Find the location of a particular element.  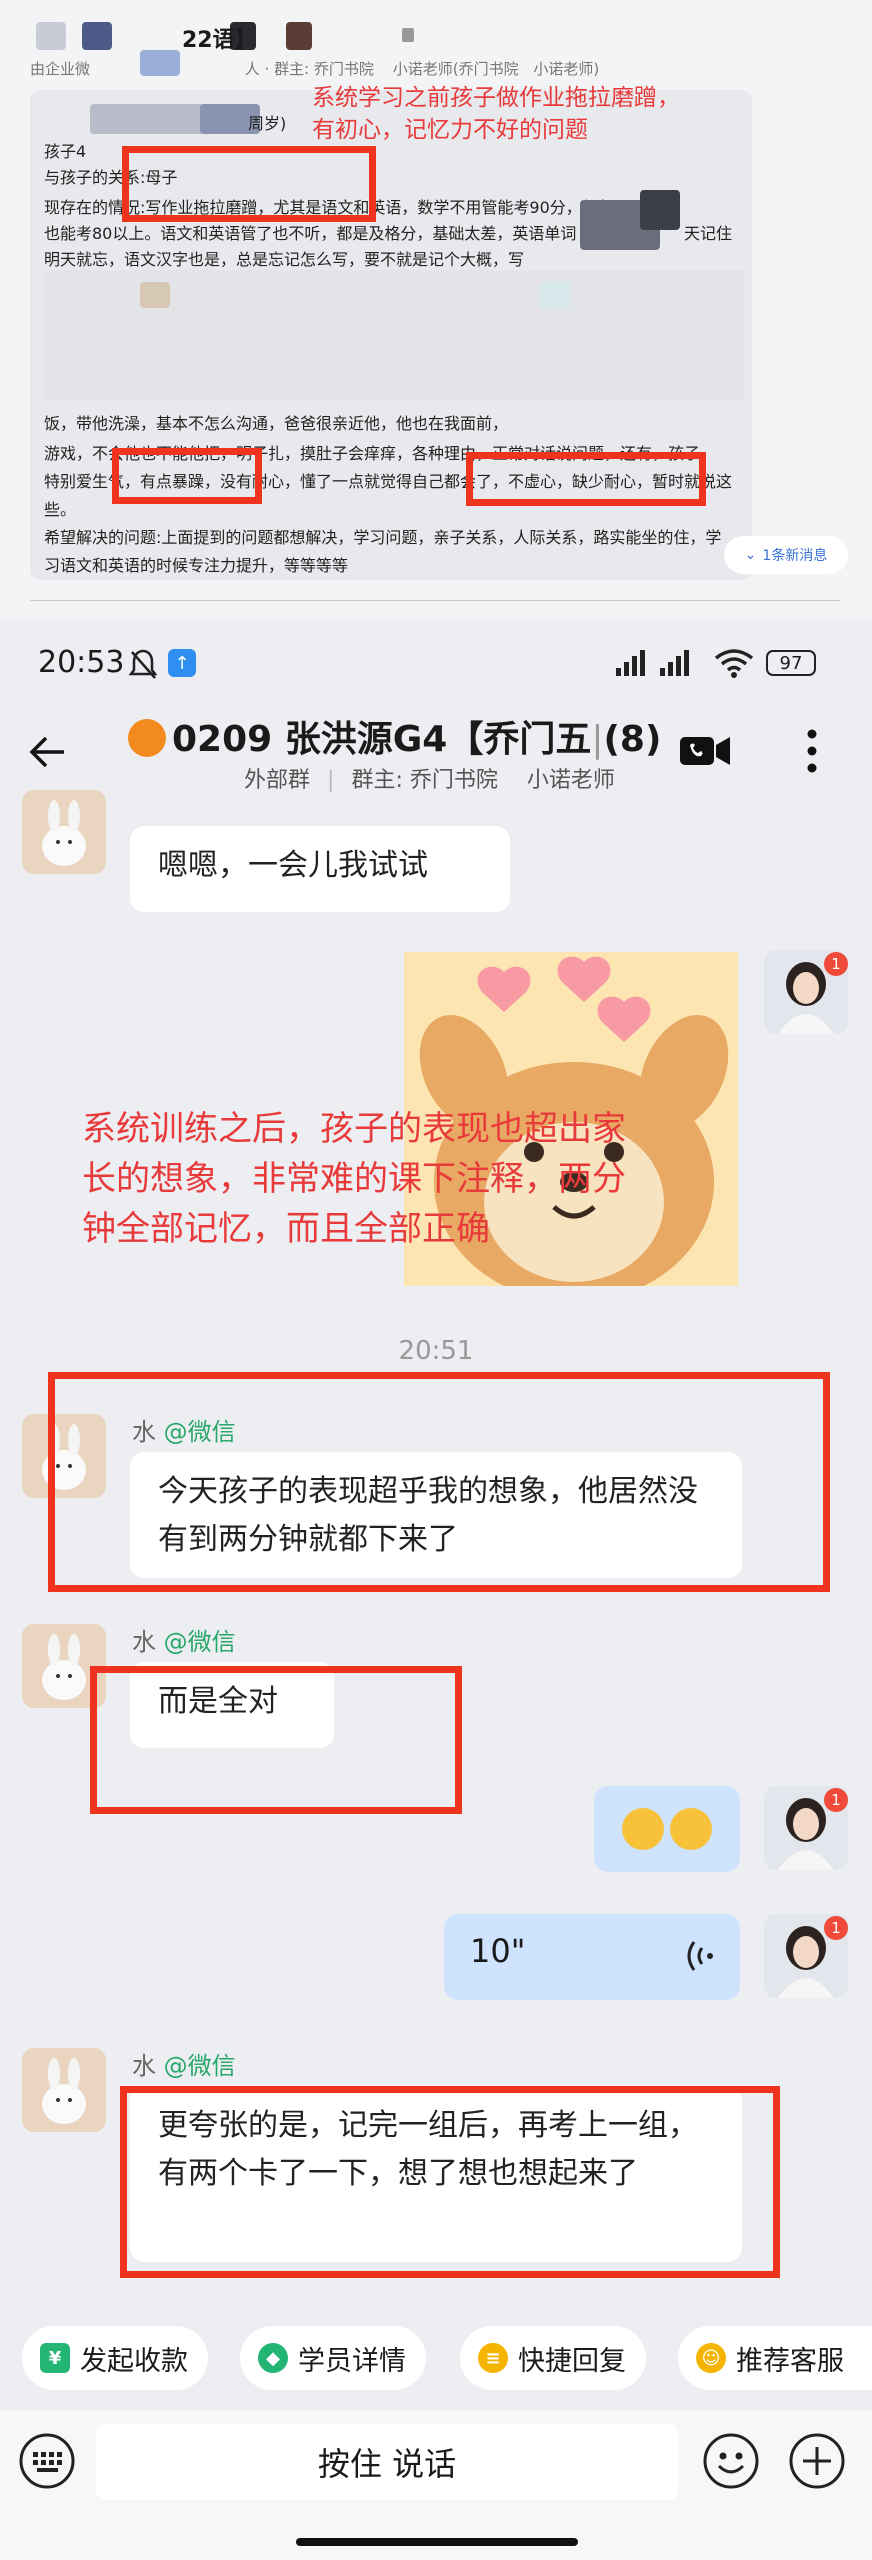

subtitle-part: 人 · 群主: 乔门书院 is located at coordinates (309, 69).